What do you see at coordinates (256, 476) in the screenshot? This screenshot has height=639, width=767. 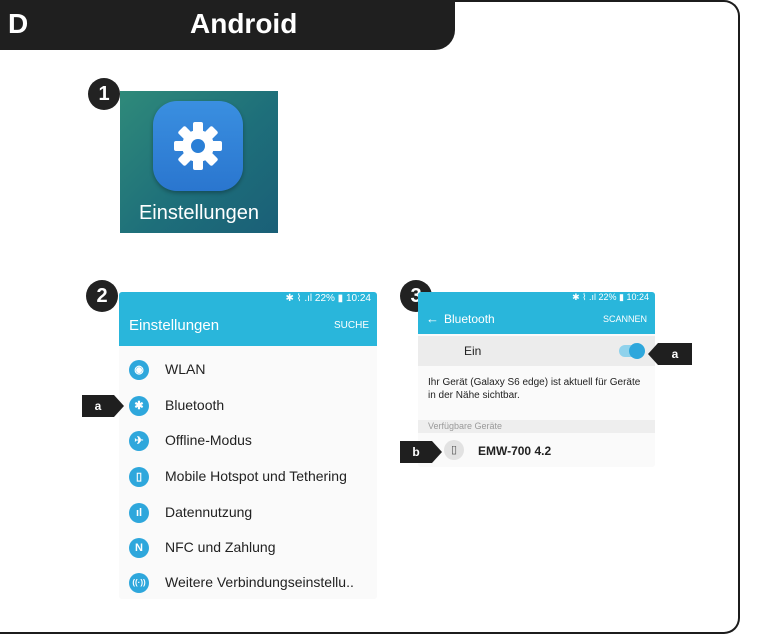 I see `settings-item-label: Mobile Hotspot und Tethering` at bounding box center [256, 476].